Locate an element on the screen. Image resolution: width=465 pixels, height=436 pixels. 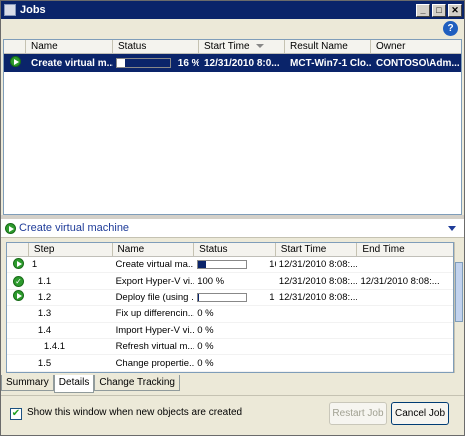
jobs-grid-header: Name Status Start Time Result Name Owner is located at coordinates (232, 47).